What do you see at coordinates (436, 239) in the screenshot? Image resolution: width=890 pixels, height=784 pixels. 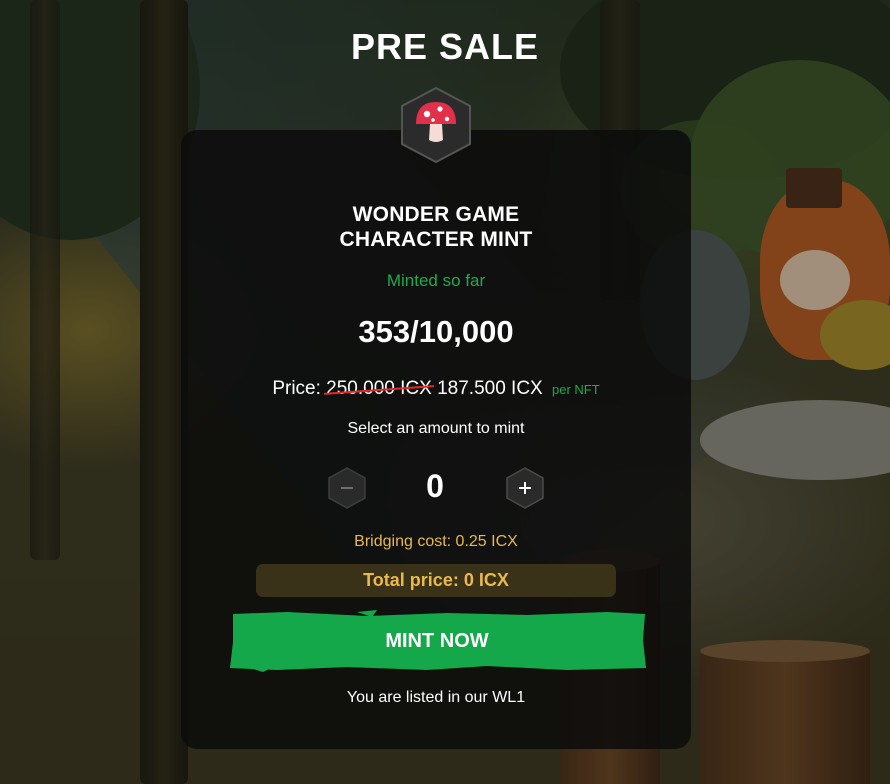 I see `card-title-line-2: CHARACTER MINT` at bounding box center [436, 239].